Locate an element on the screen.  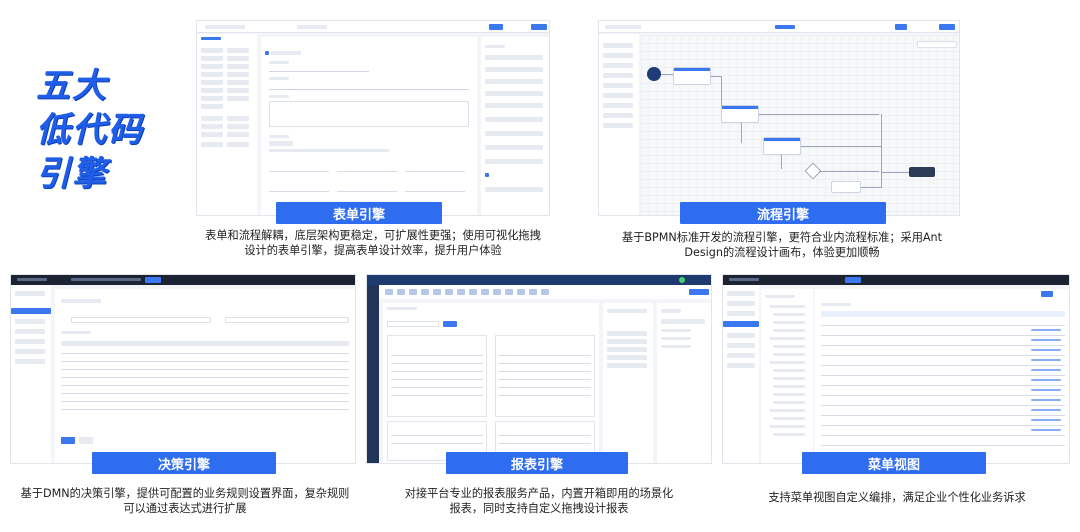
menu-view-desc: 支持菜单视图自定义编排，满足企业个性化业务诉求 is located at coordinates (897, 497).